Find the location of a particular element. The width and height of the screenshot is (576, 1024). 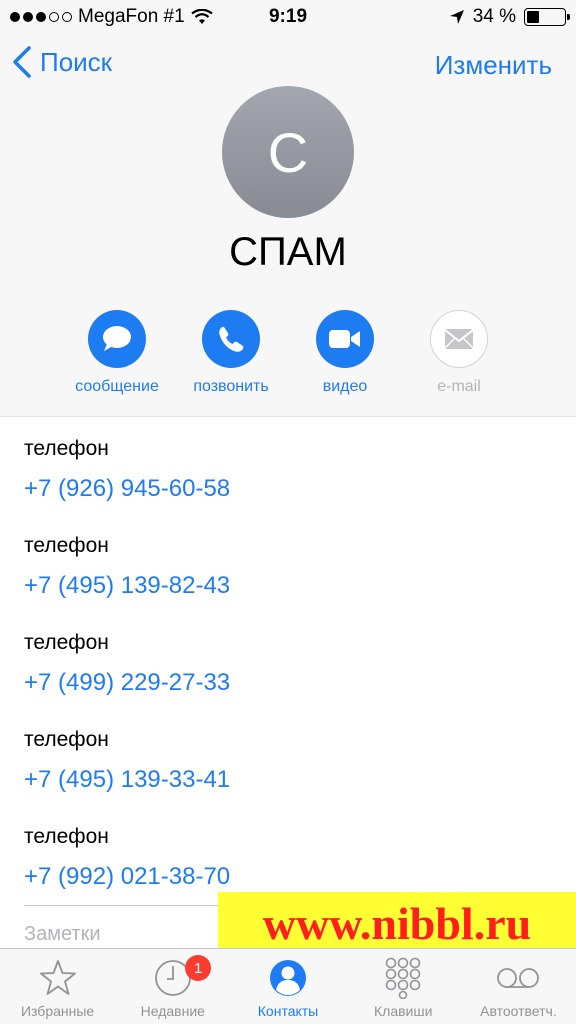

contact-actions: сообщение позвонить видео e-mail is located at coordinates (290, 355).